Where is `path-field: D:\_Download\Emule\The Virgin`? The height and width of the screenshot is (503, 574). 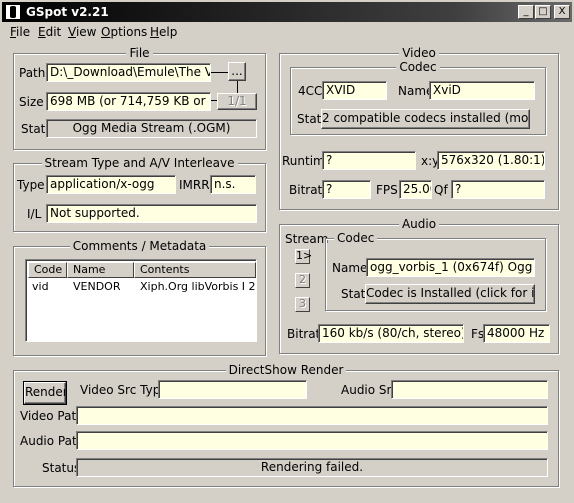 path-field: D:\_Download\Emule\The Virgin is located at coordinates (128, 72).